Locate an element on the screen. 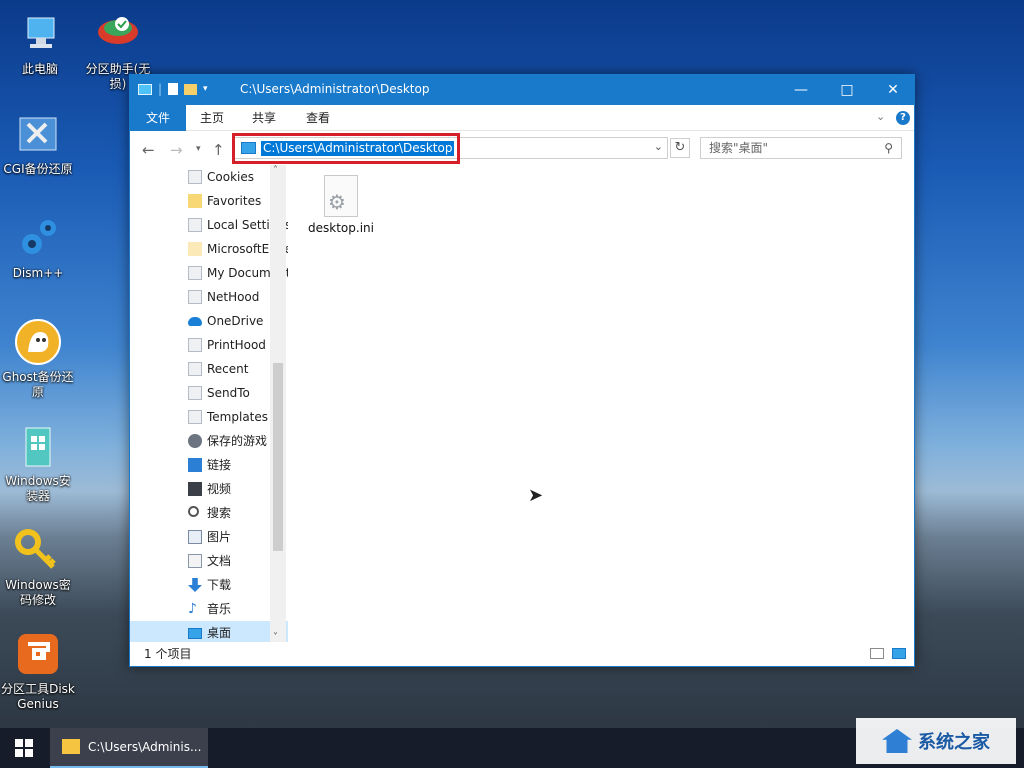 The image size is (1024, 768). nav-item: 下载 is located at coordinates (209, 585).